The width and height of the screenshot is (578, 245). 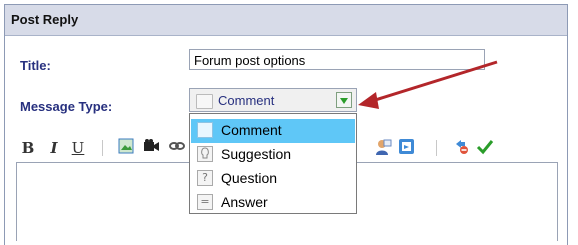 What do you see at coordinates (428, 84) in the screenshot?
I see `annotation-arrow` at bounding box center [428, 84].